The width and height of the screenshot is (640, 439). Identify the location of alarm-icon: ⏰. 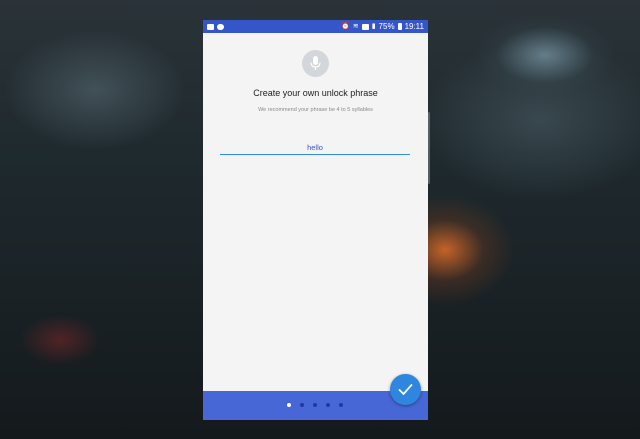
(345, 26).